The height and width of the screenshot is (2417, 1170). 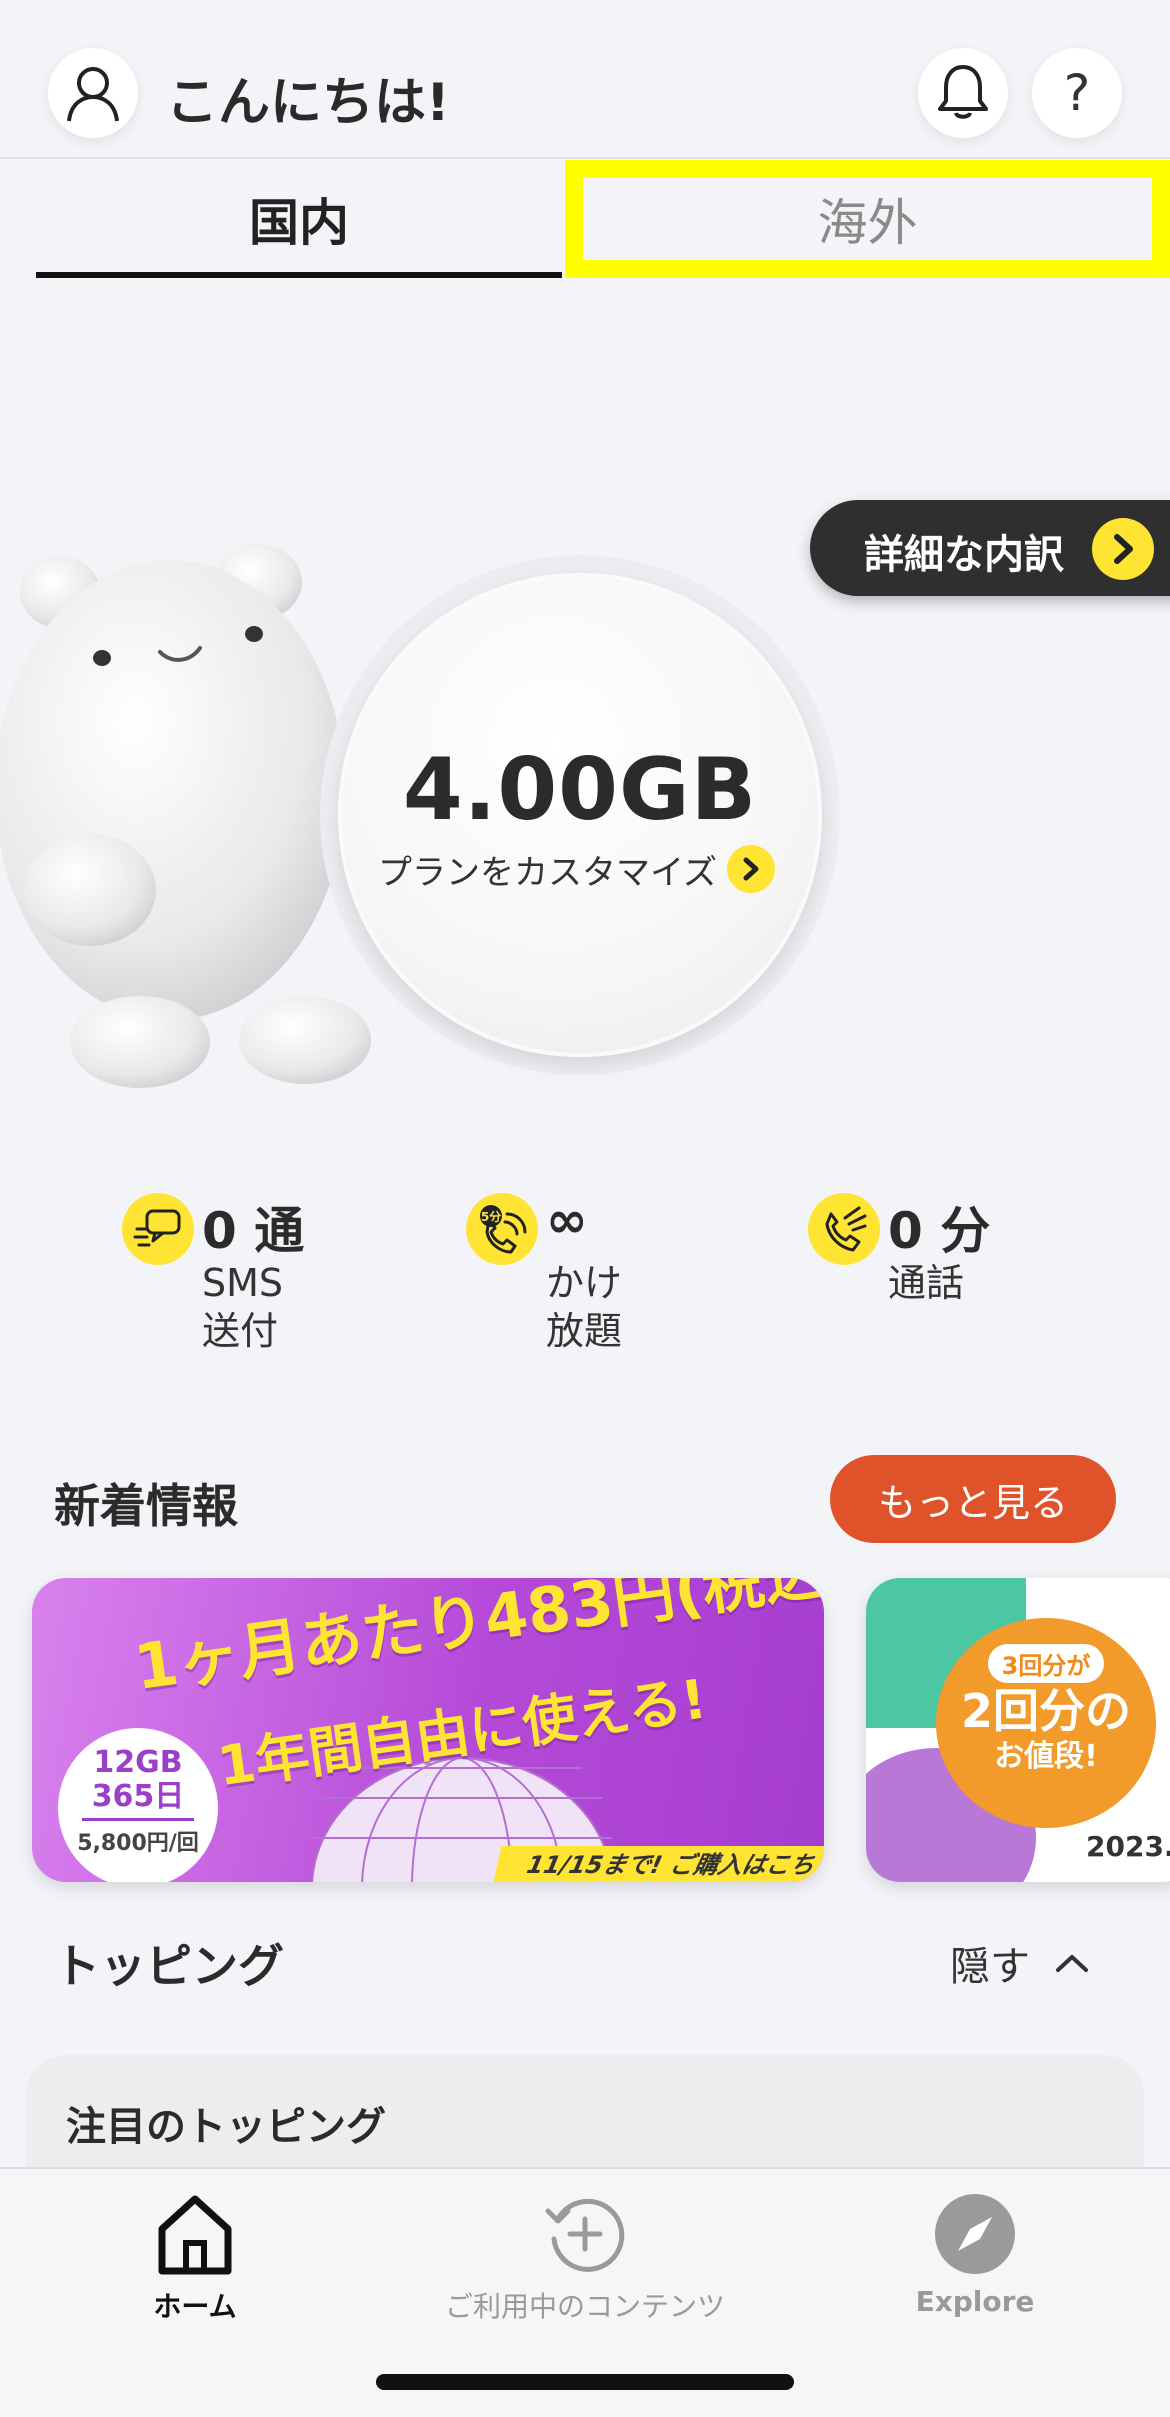 I want to click on banner-1-badge-divider, so click(x=138, y=1819).